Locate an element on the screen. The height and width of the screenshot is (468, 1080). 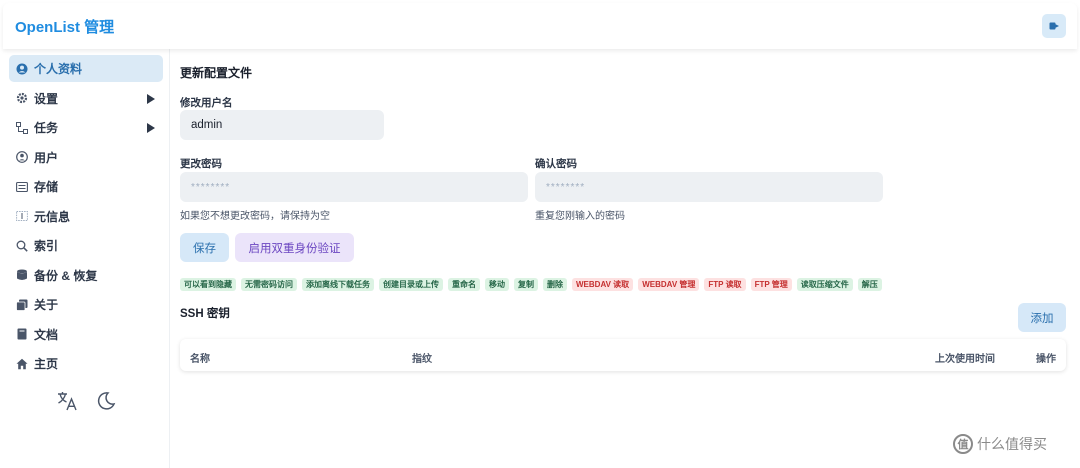
username-label: 修改用户名 is located at coordinates (206, 103).